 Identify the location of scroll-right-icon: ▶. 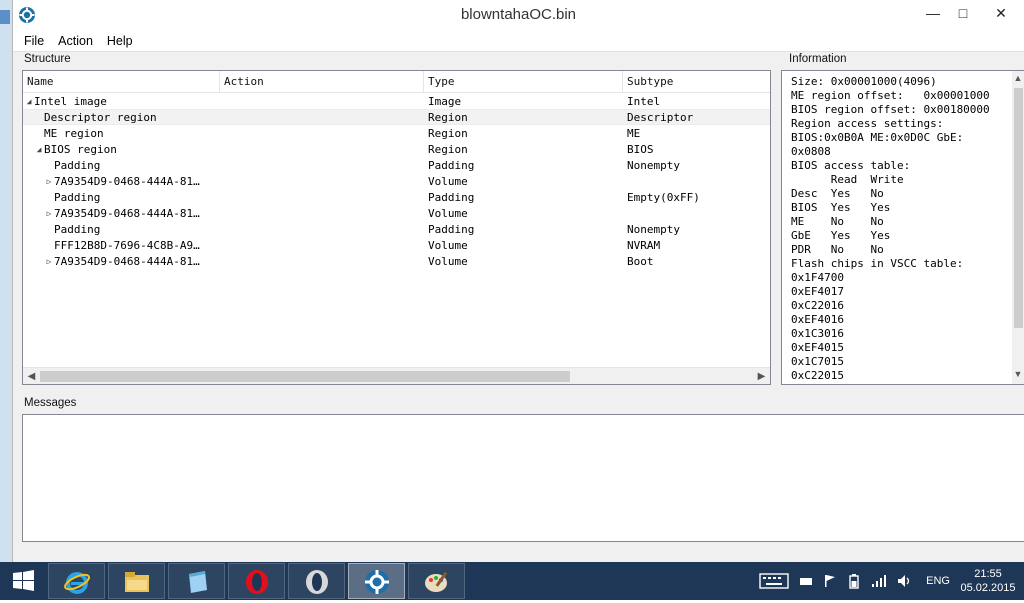
(761, 376).